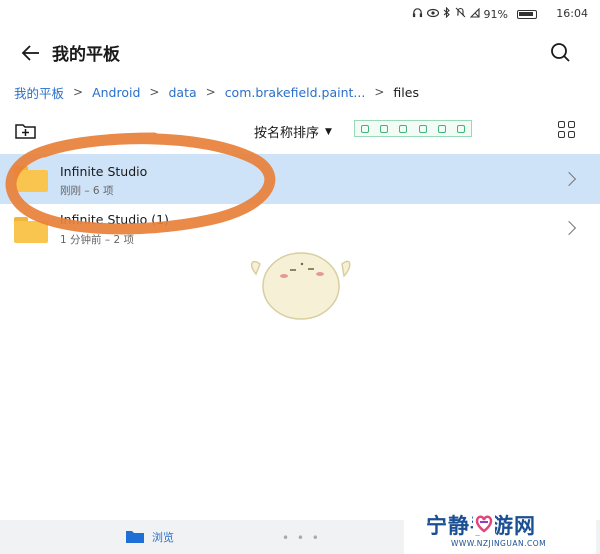  I want to click on tab-browse: 浏览, so click(163, 537).